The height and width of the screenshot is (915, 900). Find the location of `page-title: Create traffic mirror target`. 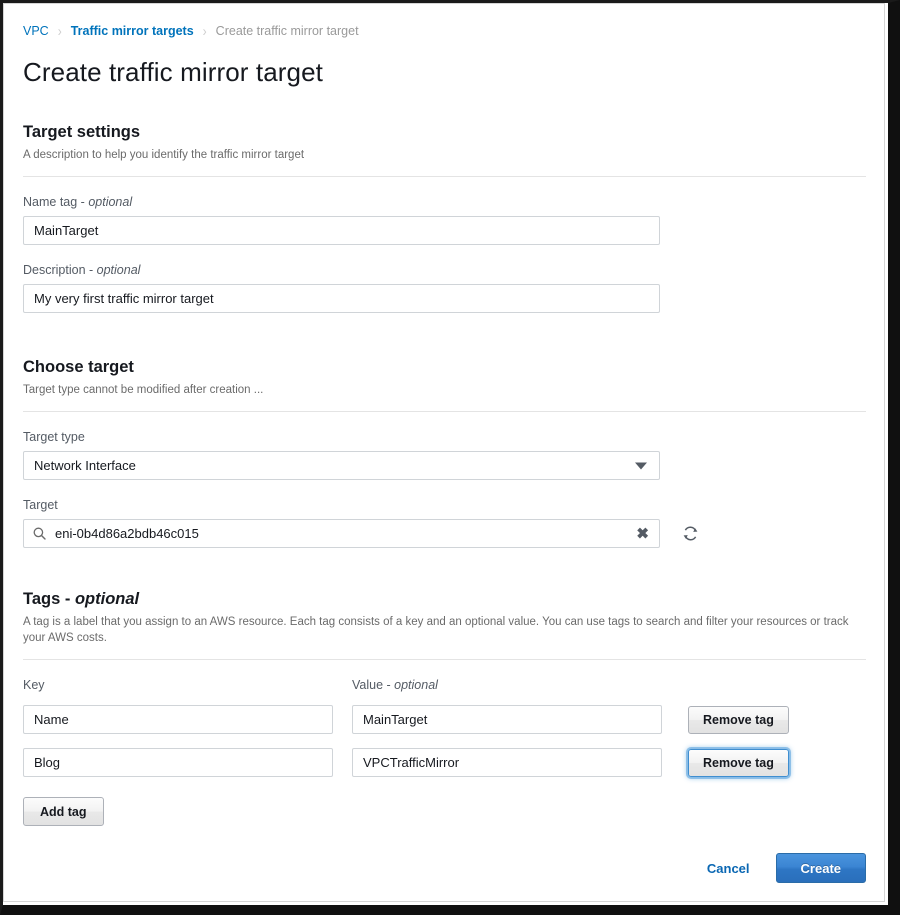

page-title: Create traffic mirror target is located at coordinates (173, 72).